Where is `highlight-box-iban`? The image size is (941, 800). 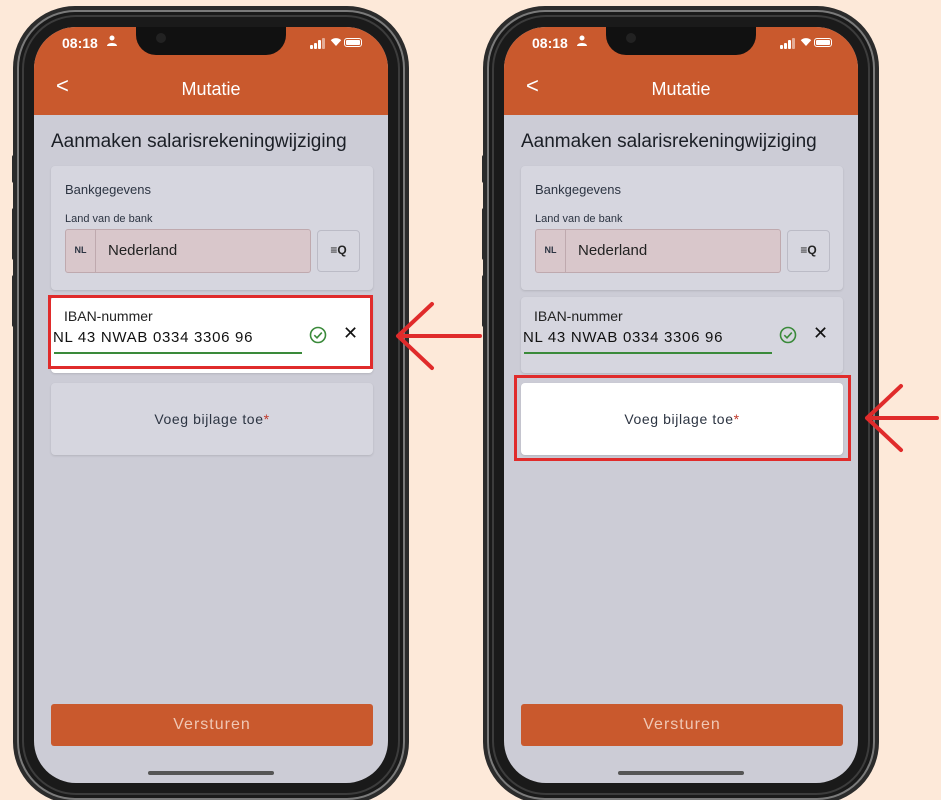
highlight-box-iban is located at coordinates (210, 332).